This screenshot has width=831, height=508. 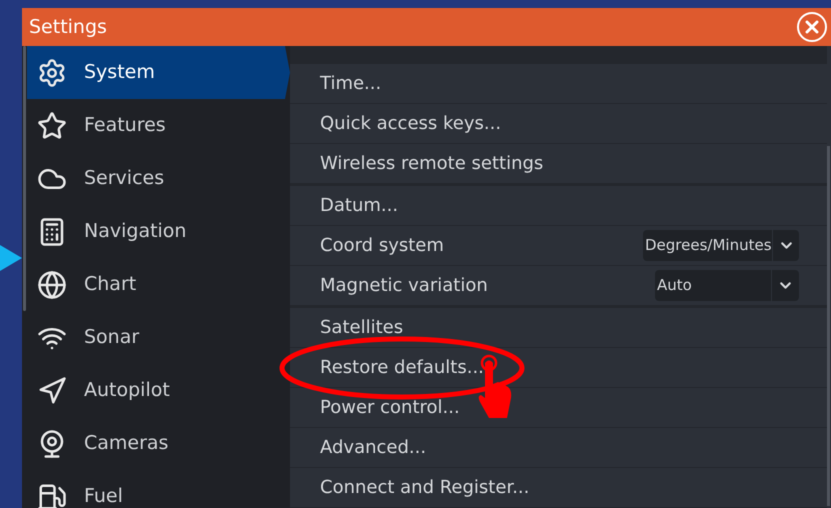 I want to click on sidebar-item: Chart, so click(x=154, y=284).